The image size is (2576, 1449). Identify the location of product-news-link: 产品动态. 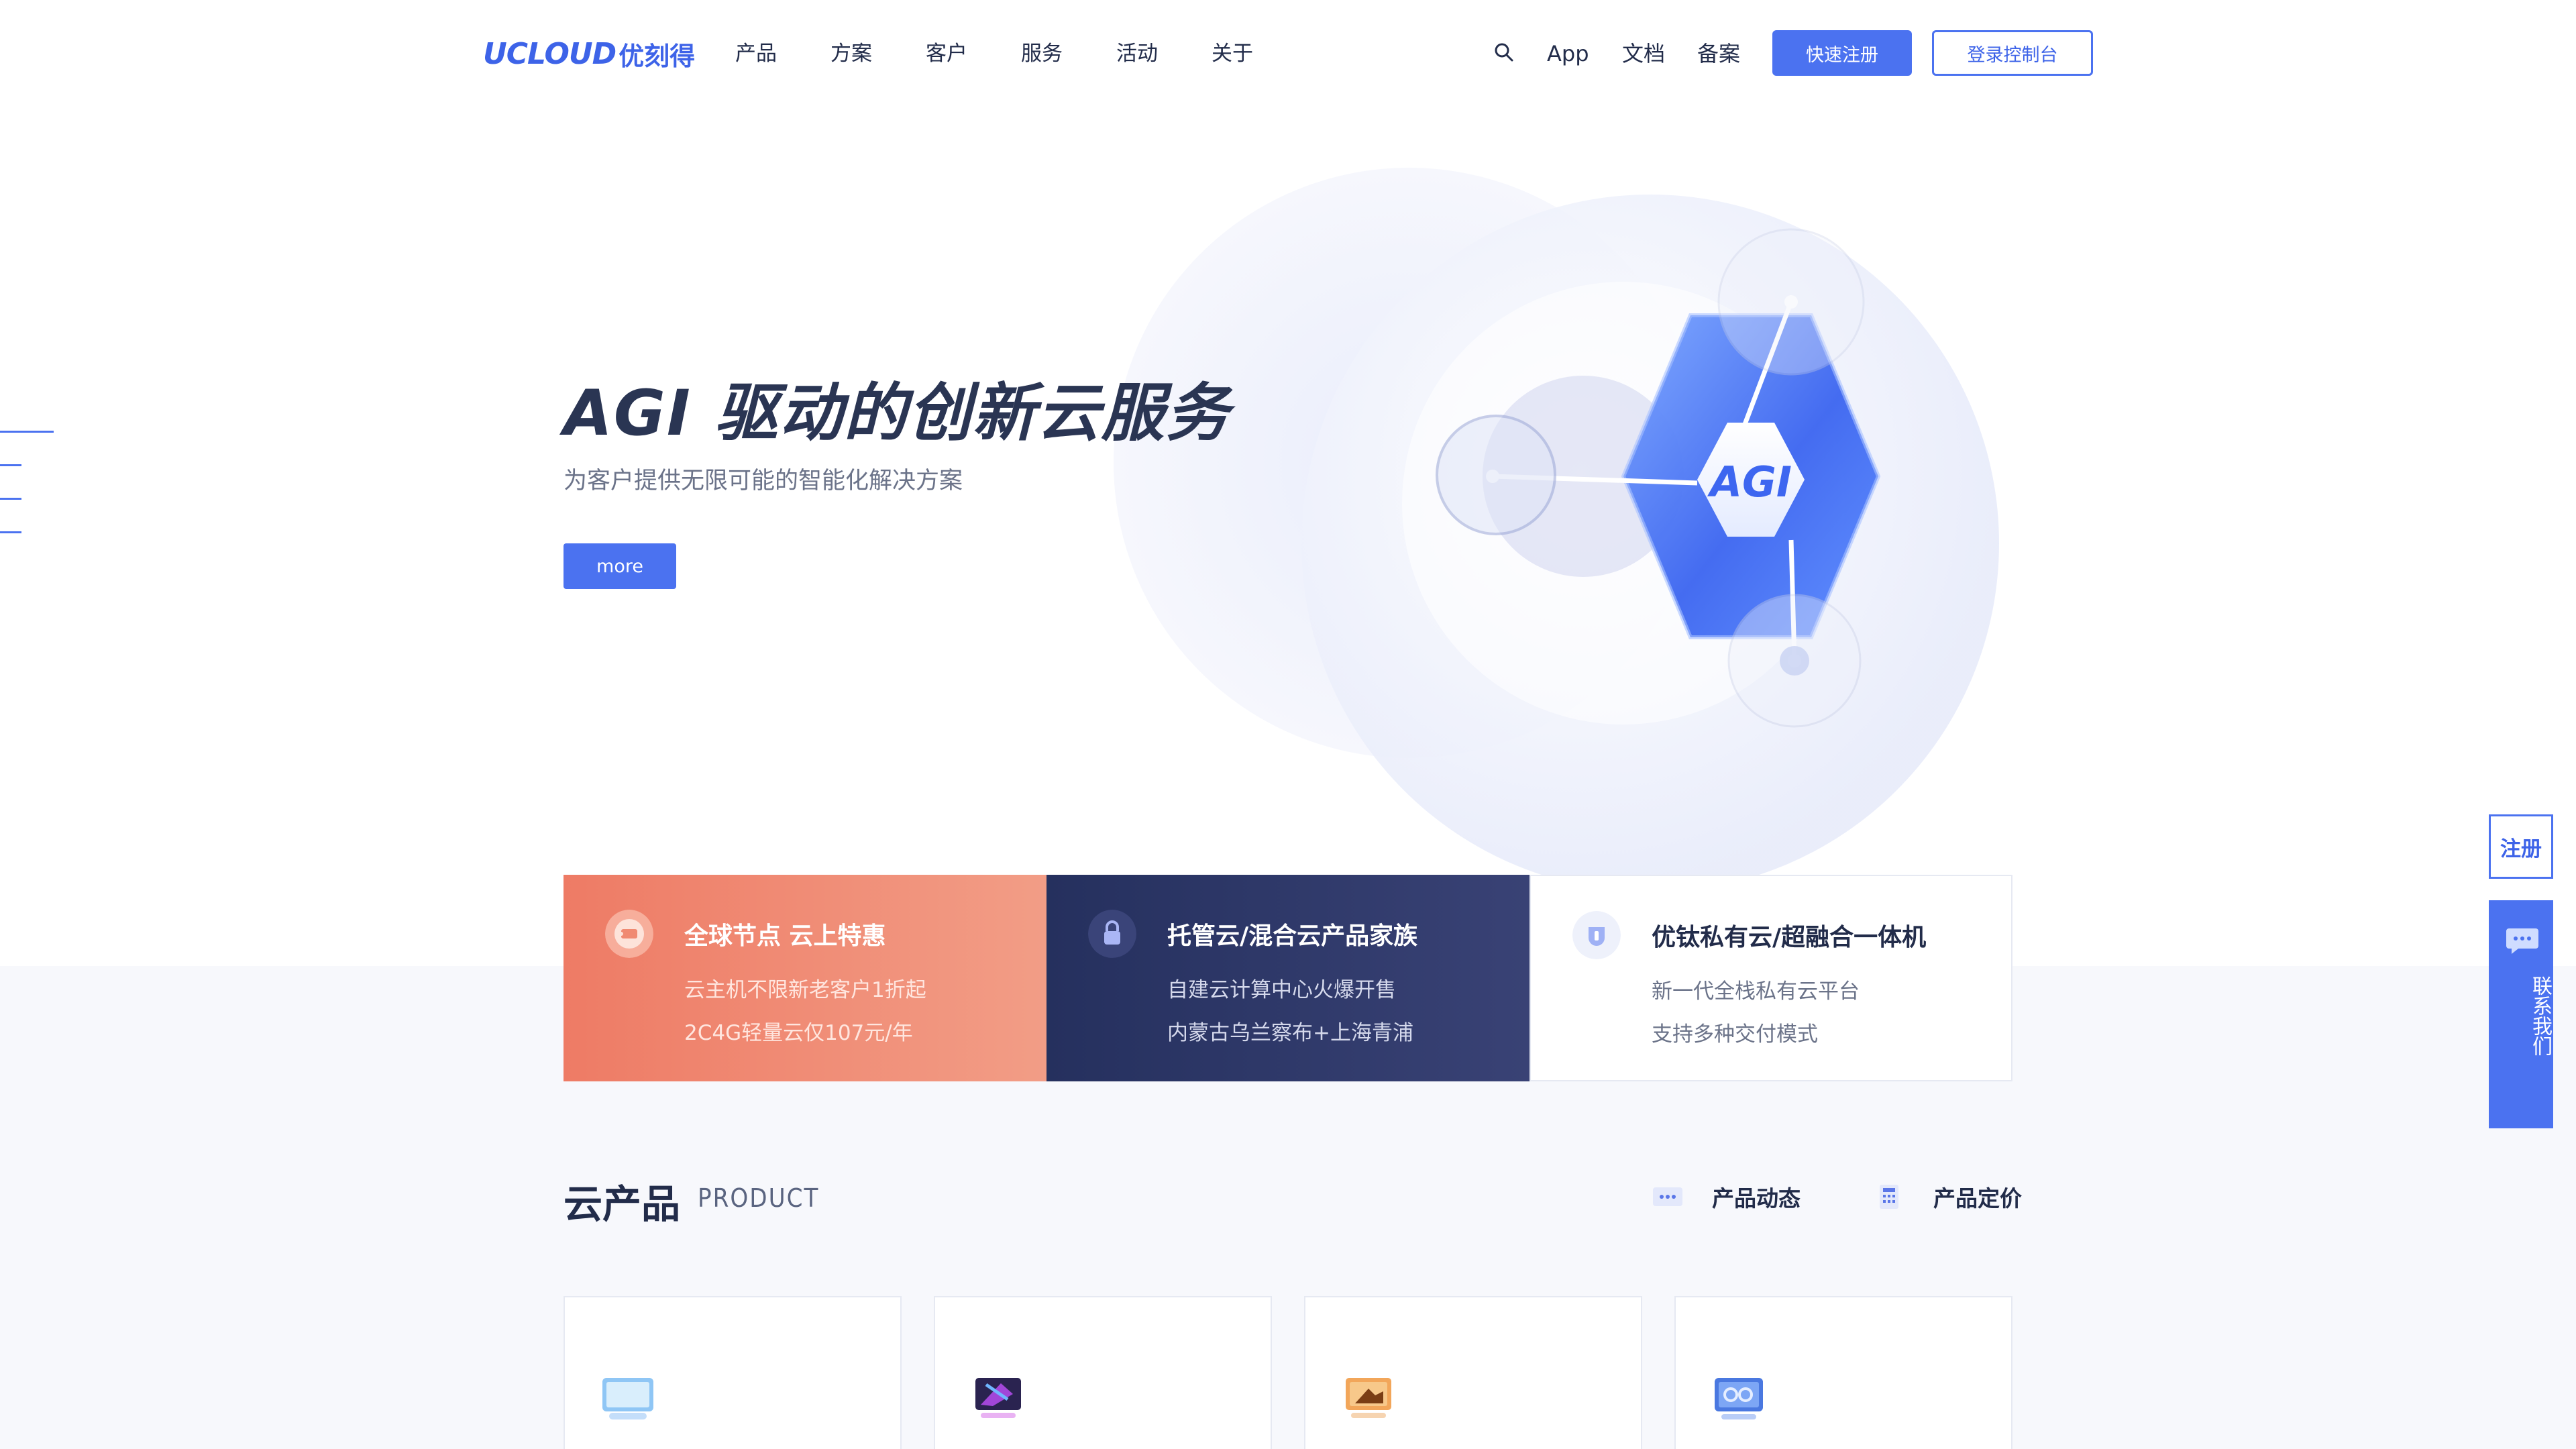
(1726, 1197).